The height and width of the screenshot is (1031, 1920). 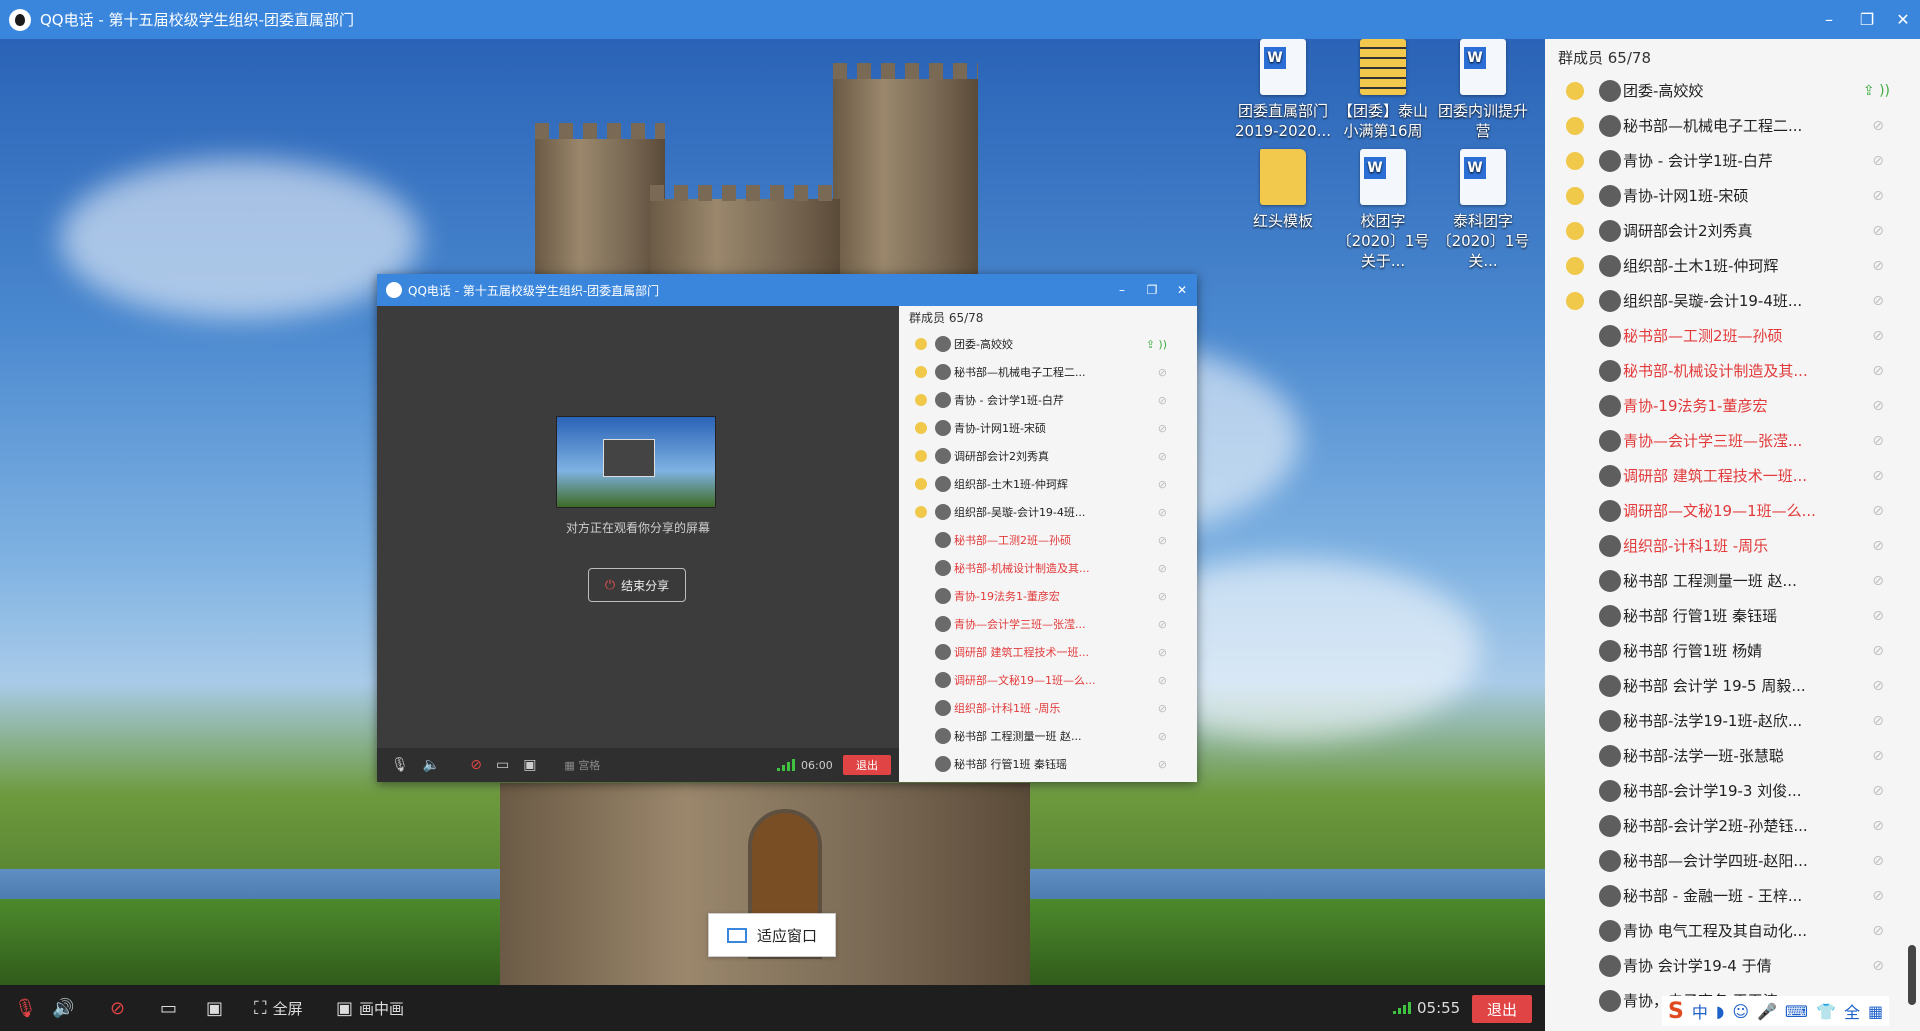 I want to click on ime-chinese-mode: 中, so click(x=1700, y=1011).